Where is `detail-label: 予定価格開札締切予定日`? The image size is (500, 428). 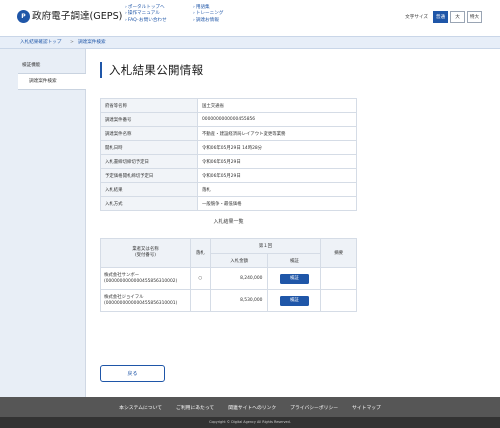
detail-label: 予定価格開札締切予定日 is located at coordinates (149, 175).